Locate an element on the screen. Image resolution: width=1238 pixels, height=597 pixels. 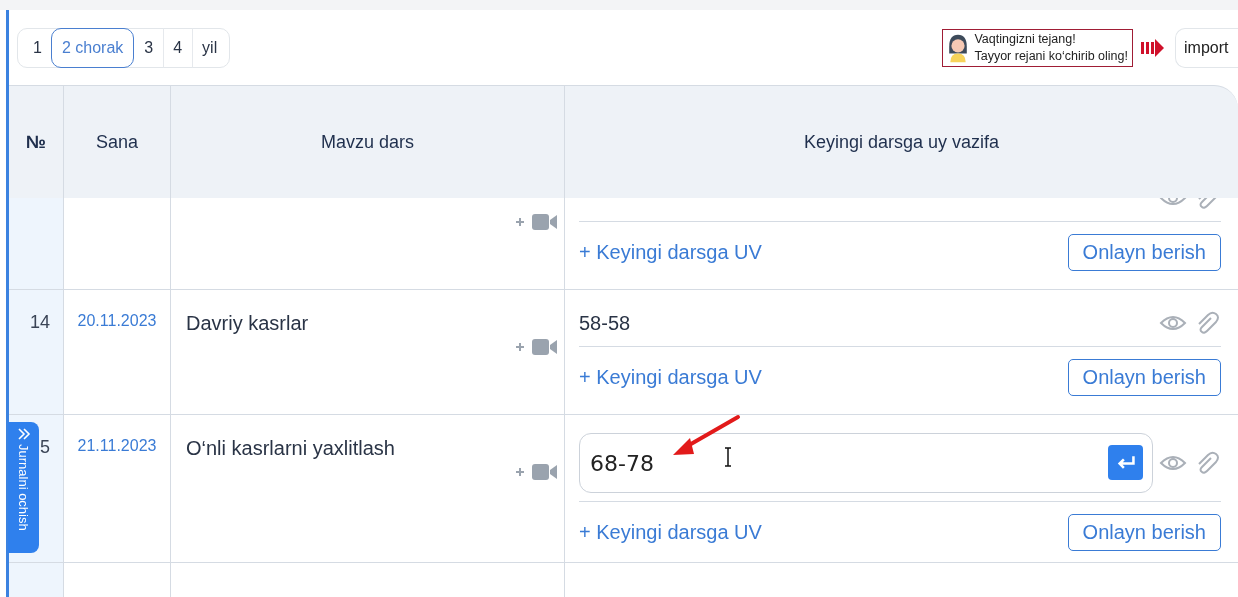
lesson-date: 20.11.2023 is located at coordinates (117, 320).